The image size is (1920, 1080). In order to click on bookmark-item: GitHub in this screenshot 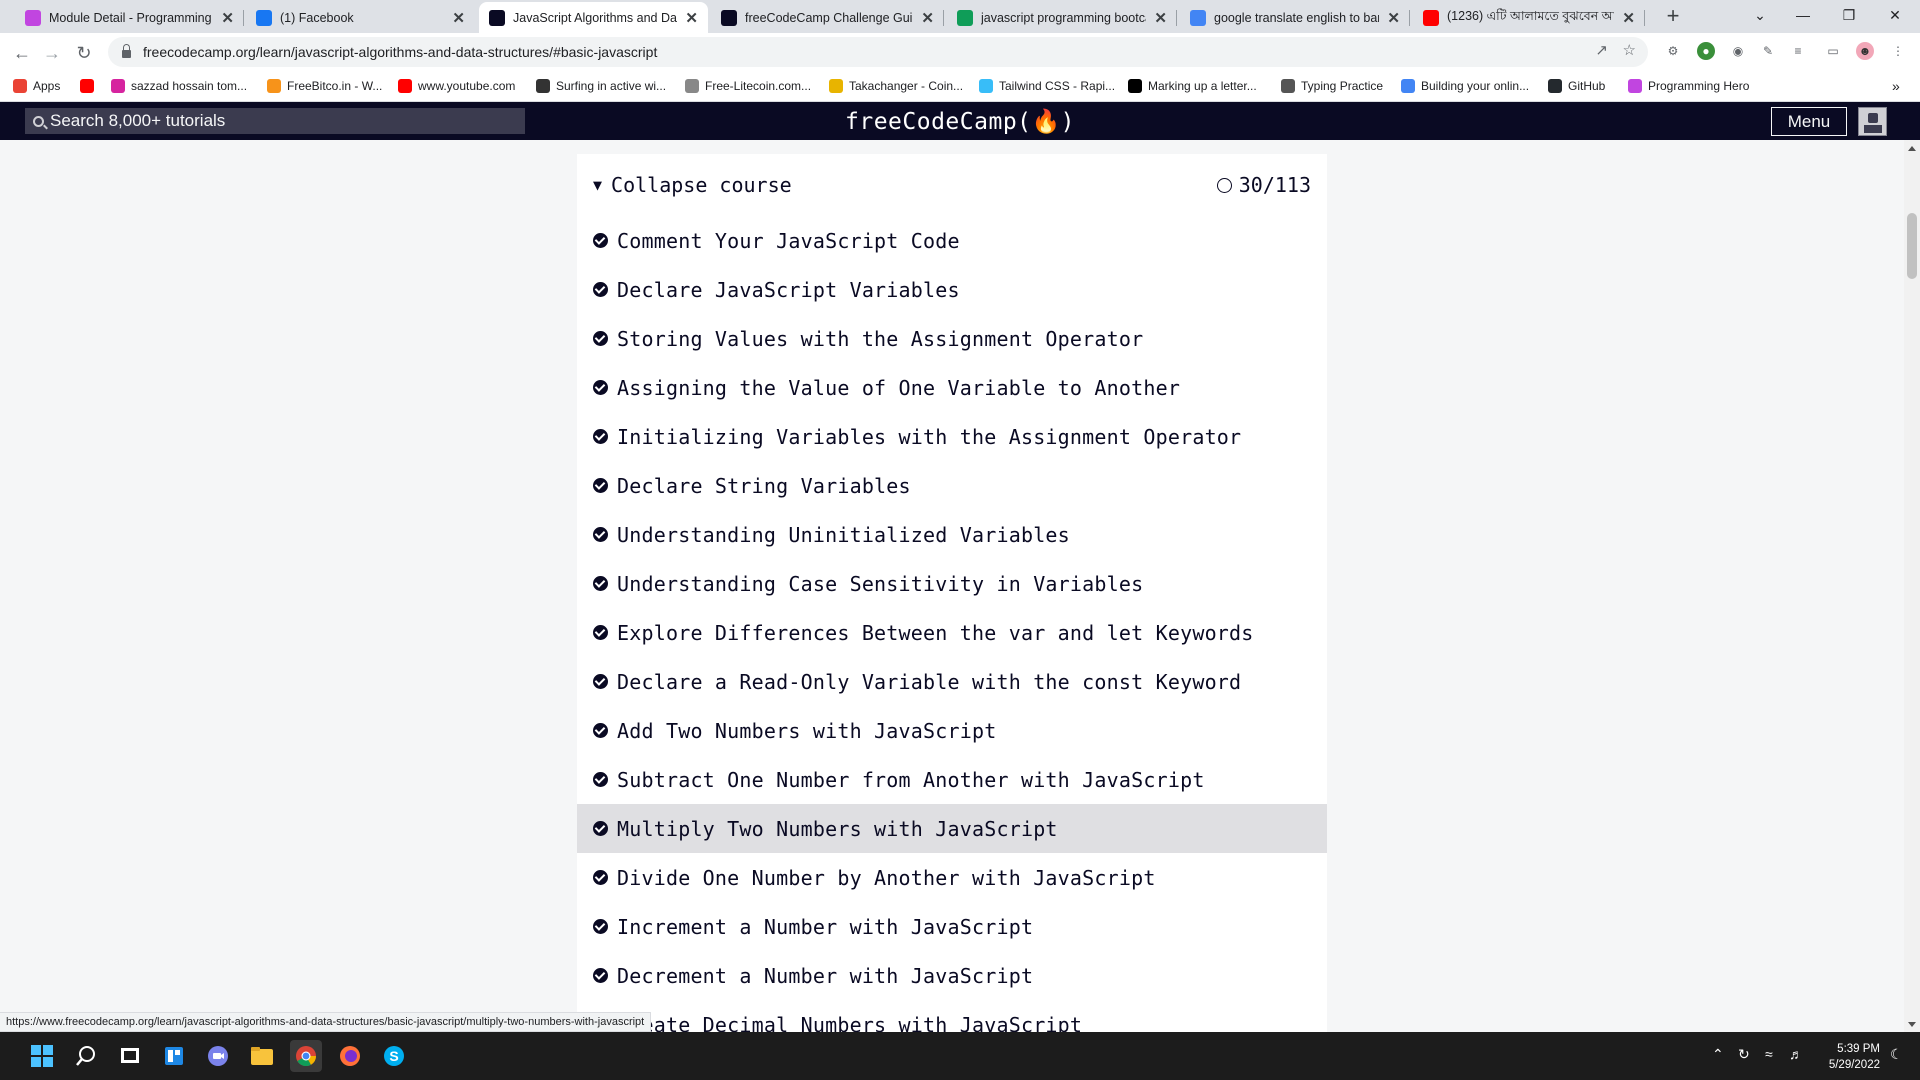, I will do `click(1576, 86)`.